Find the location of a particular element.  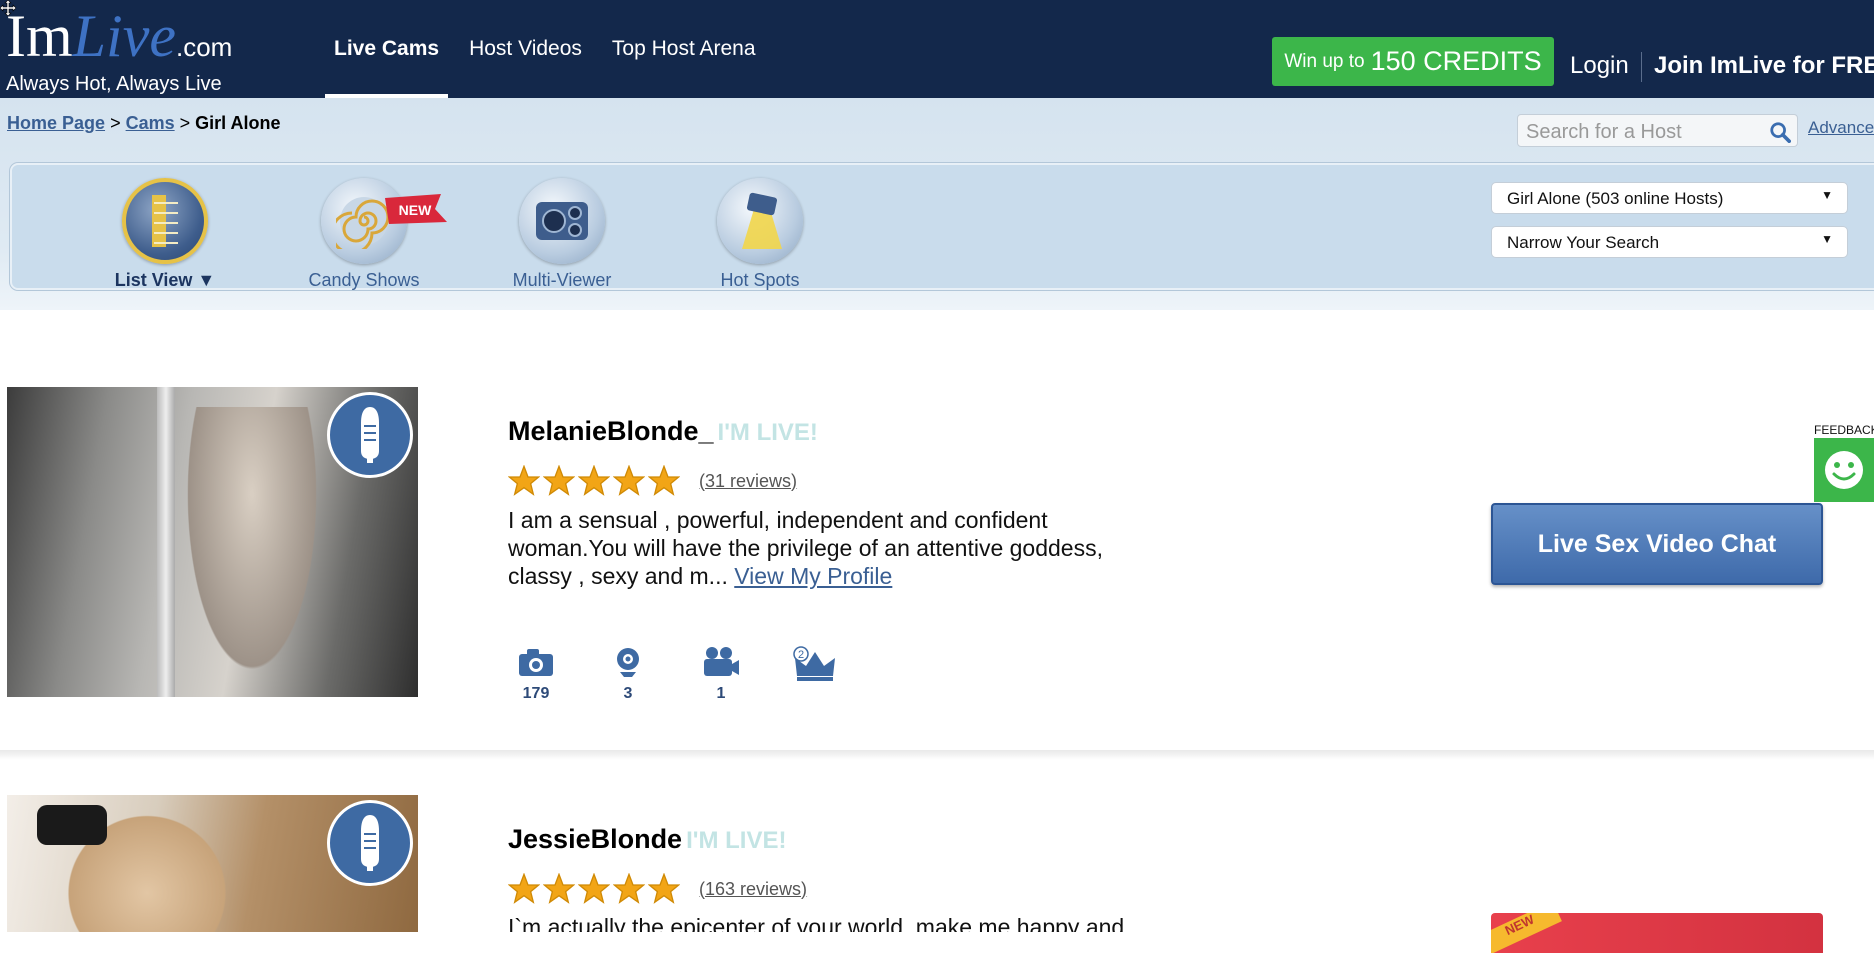

view-list-label: List View ▼ is located at coordinates (165, 280).